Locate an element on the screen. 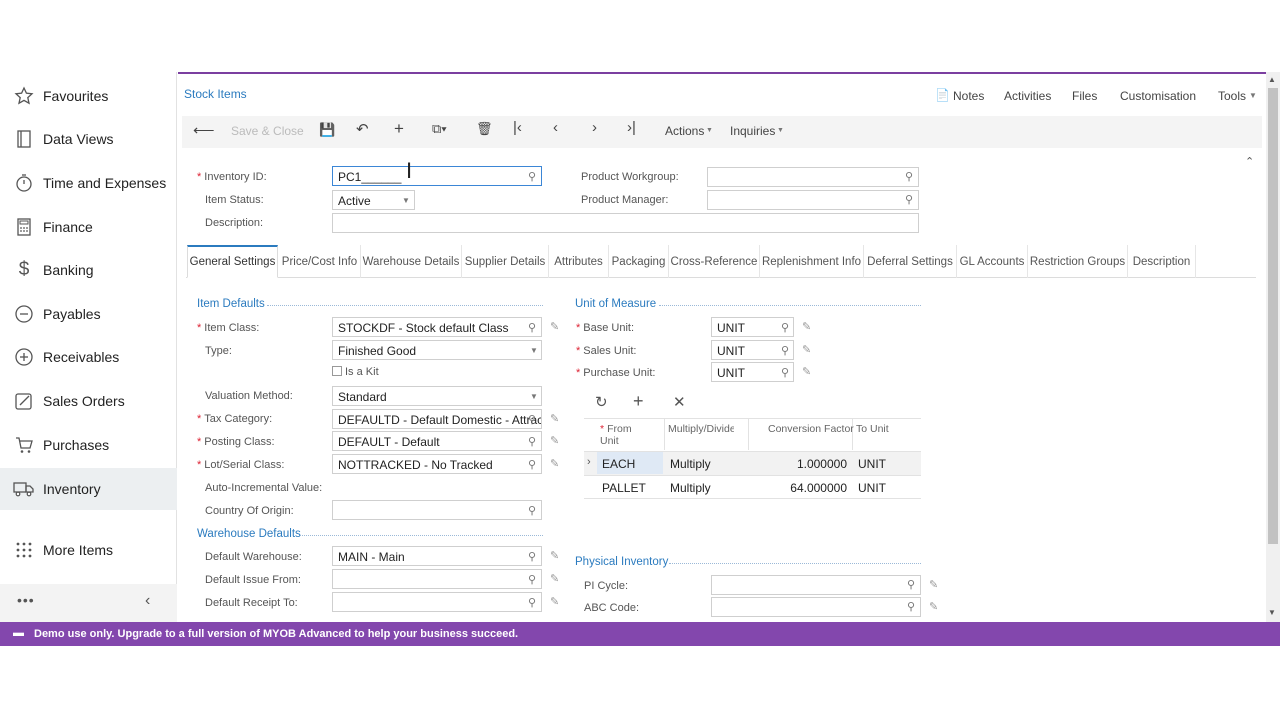 This screenshot has width=1280, height=720. product-workgroup-input is located at coordinates (813, 177).